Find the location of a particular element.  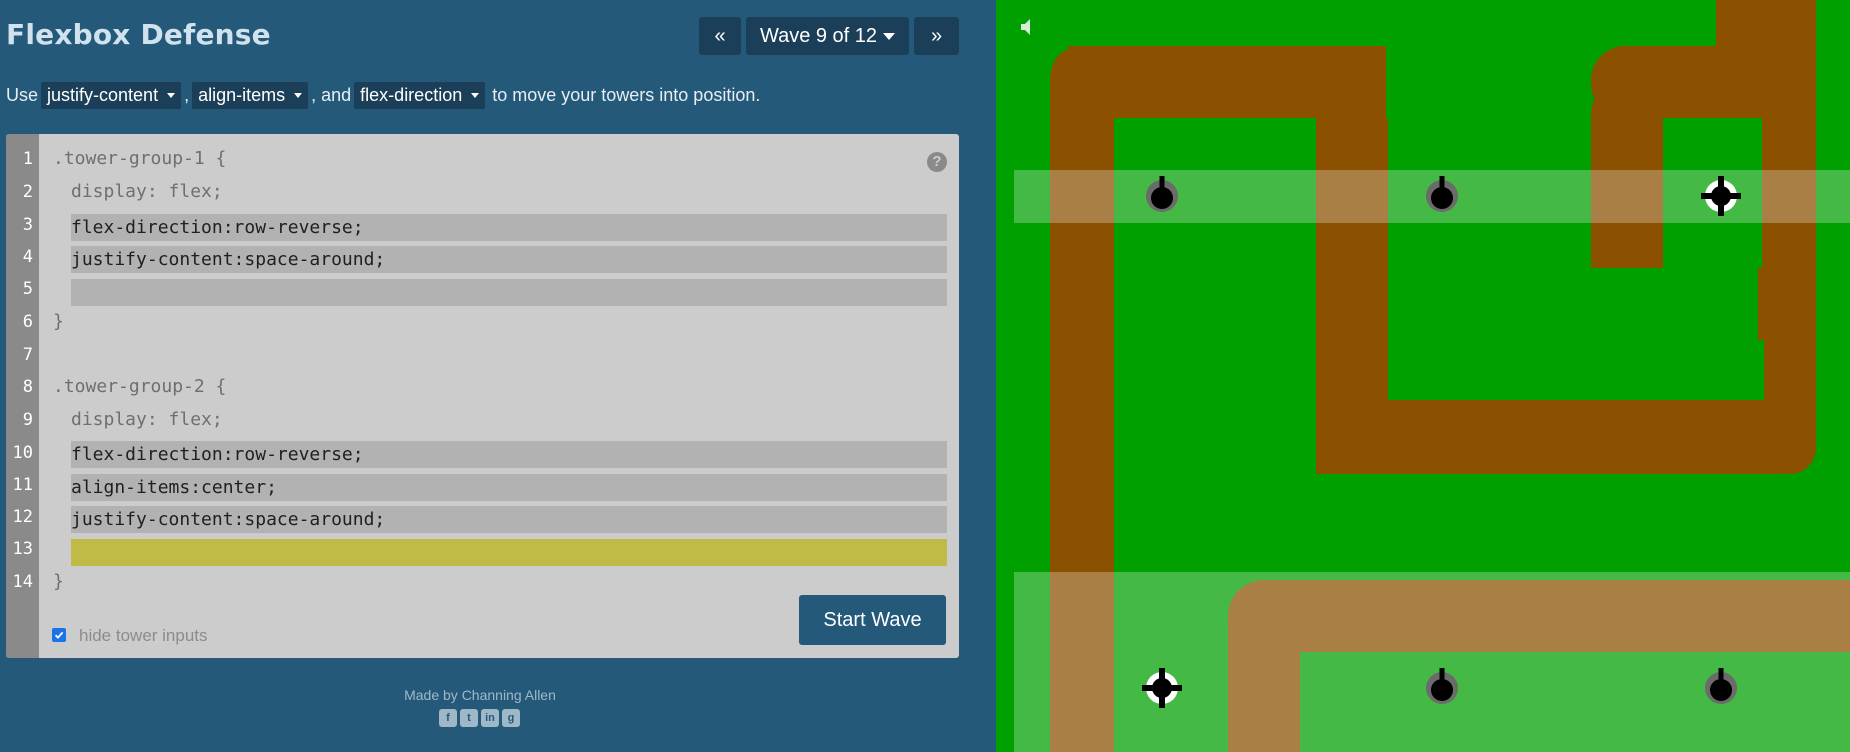

group2-input-1: flex-direction:row-reverse; is located at coordinates (509, 454).